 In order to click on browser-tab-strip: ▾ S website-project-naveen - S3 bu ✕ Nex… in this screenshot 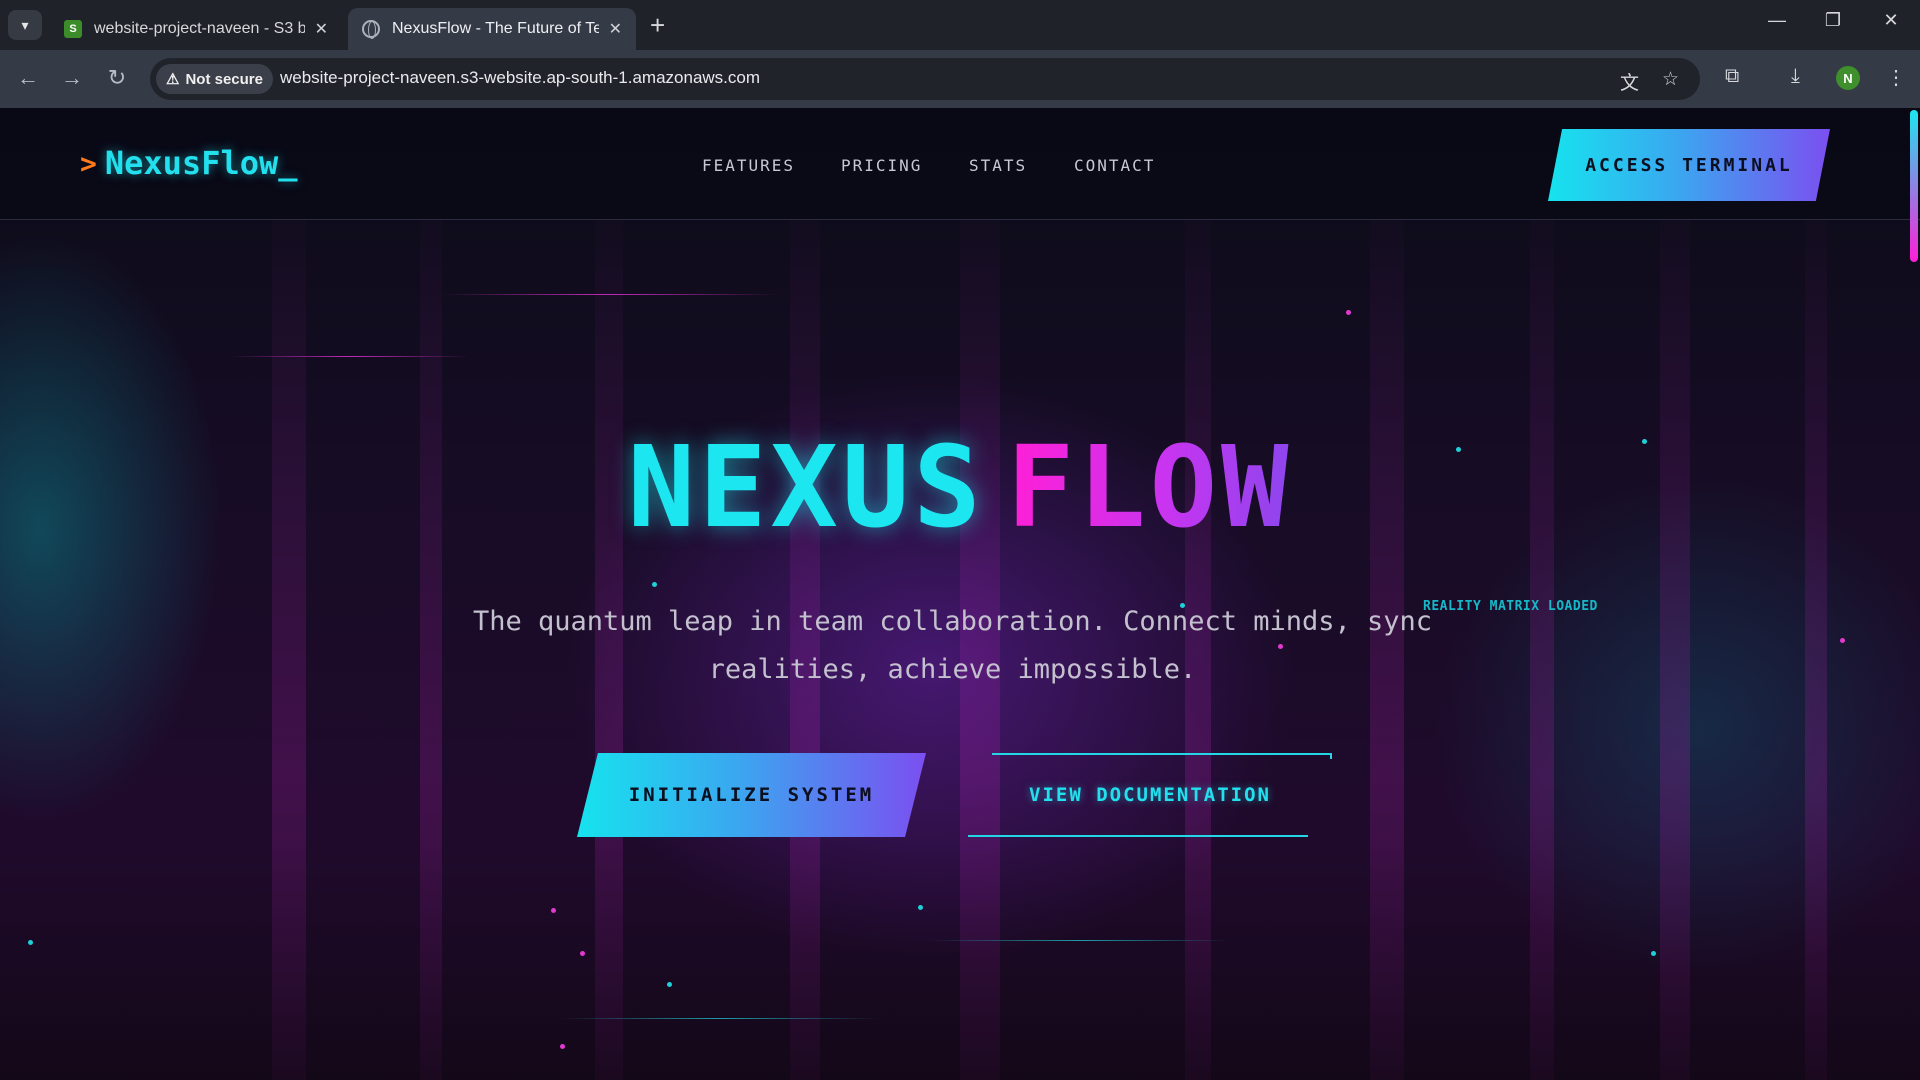, I will do `click(960, 25)`.